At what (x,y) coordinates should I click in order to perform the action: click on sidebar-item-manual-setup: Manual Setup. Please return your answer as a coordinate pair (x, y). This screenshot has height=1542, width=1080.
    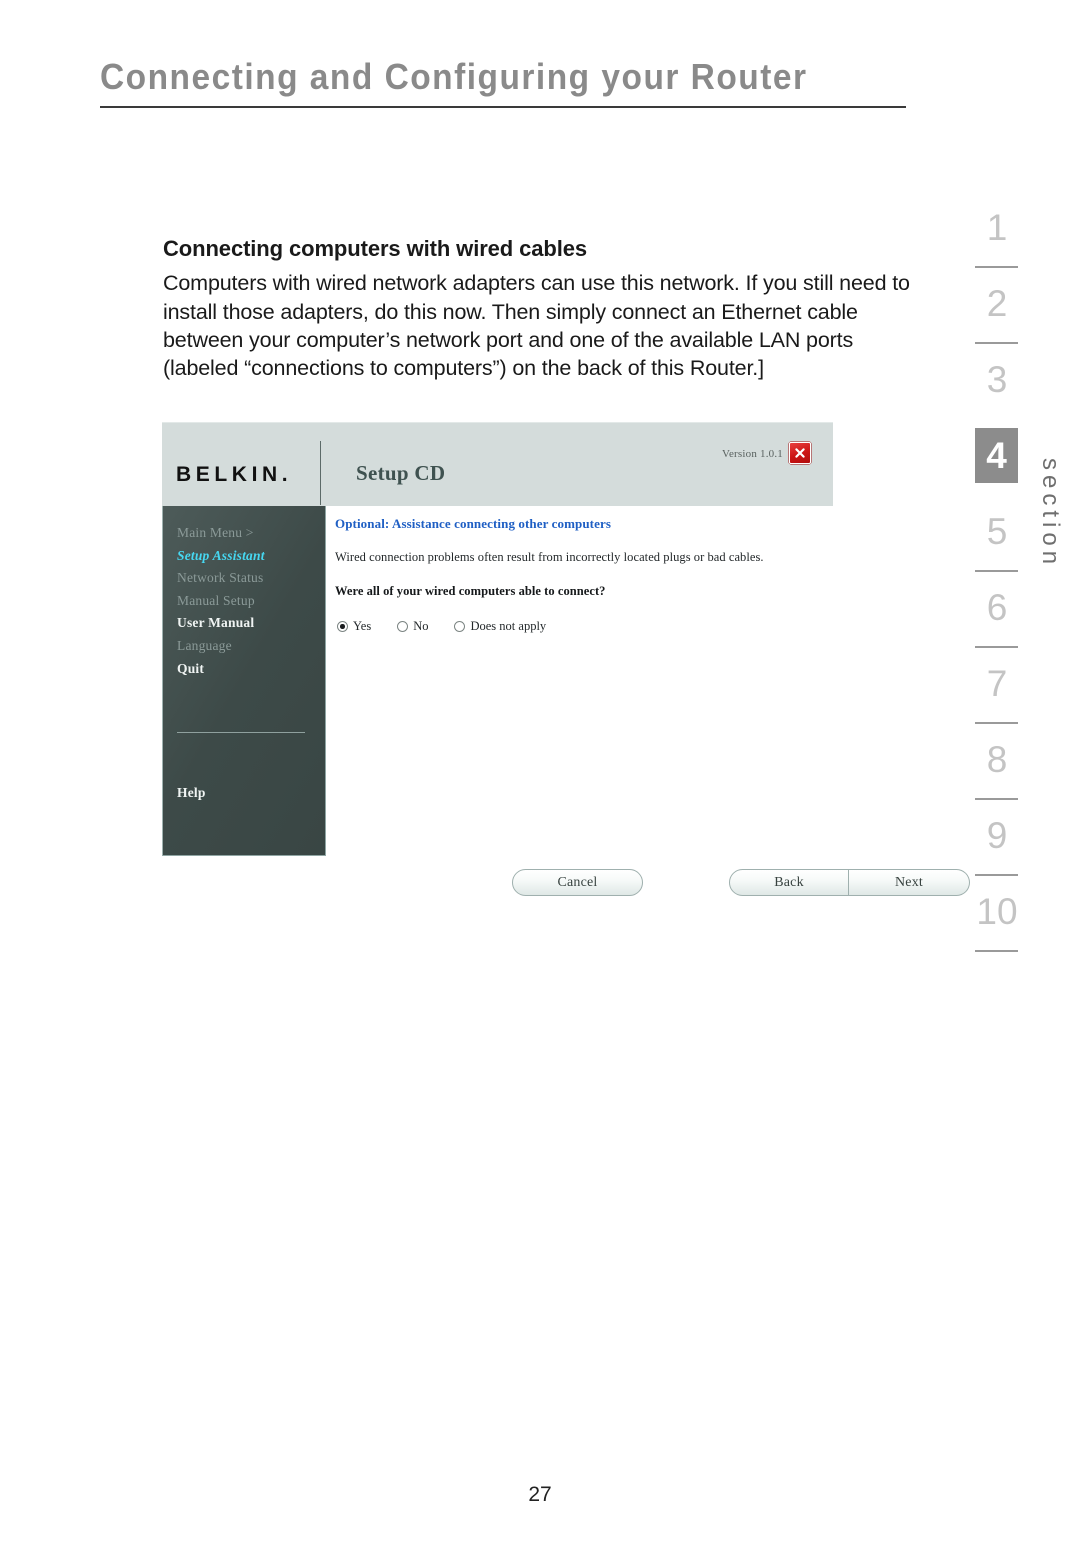
    Looking at the image, I should click on (247, 601).